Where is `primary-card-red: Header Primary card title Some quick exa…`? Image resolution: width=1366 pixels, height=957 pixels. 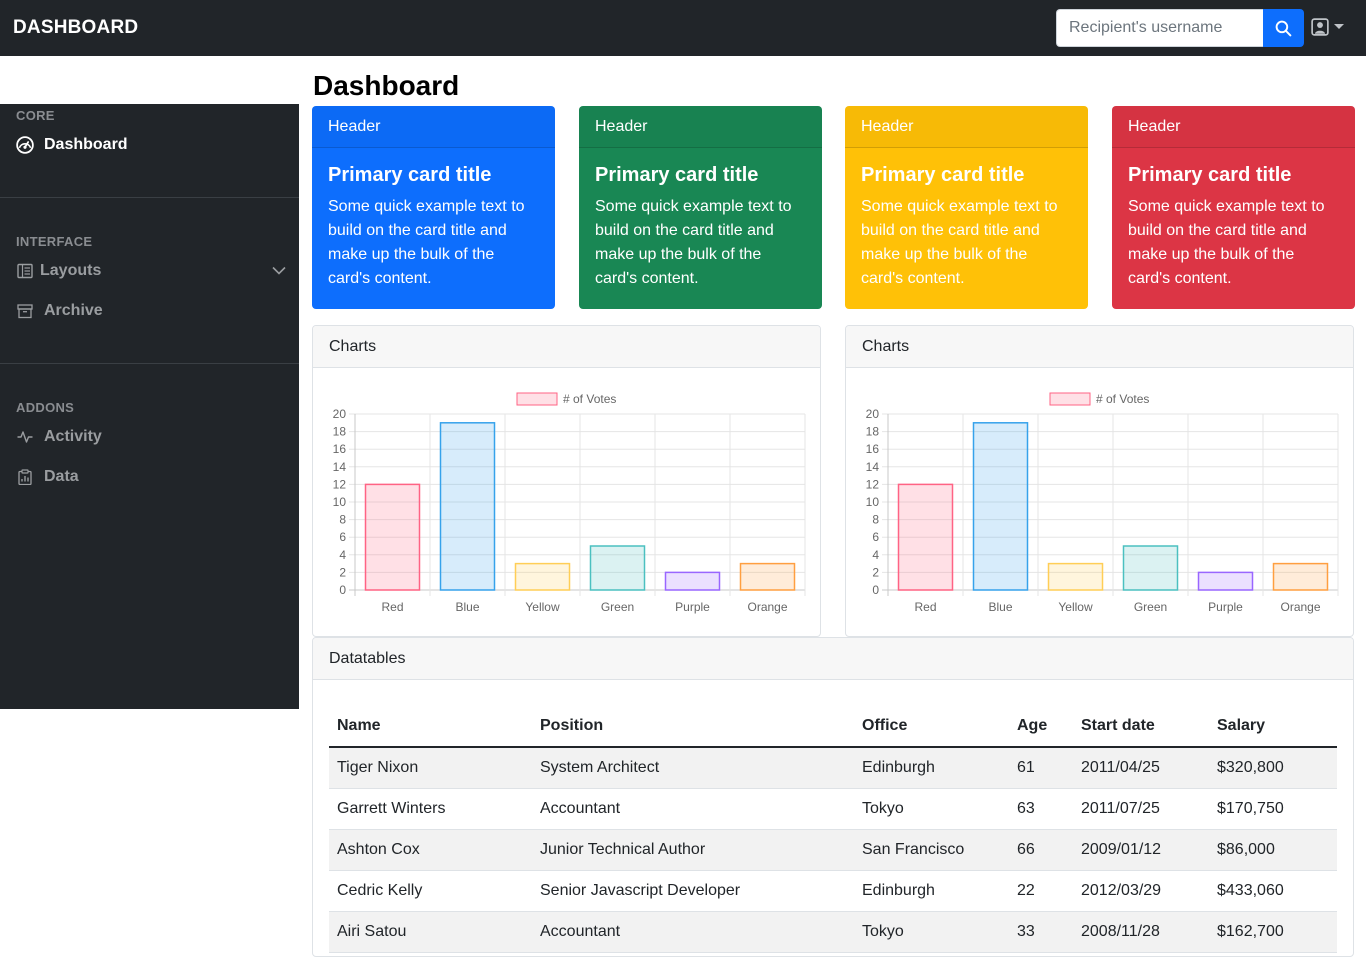
primary-card-red: Header Primary card title Some quick exa… is located at coordinates (1233, 207).